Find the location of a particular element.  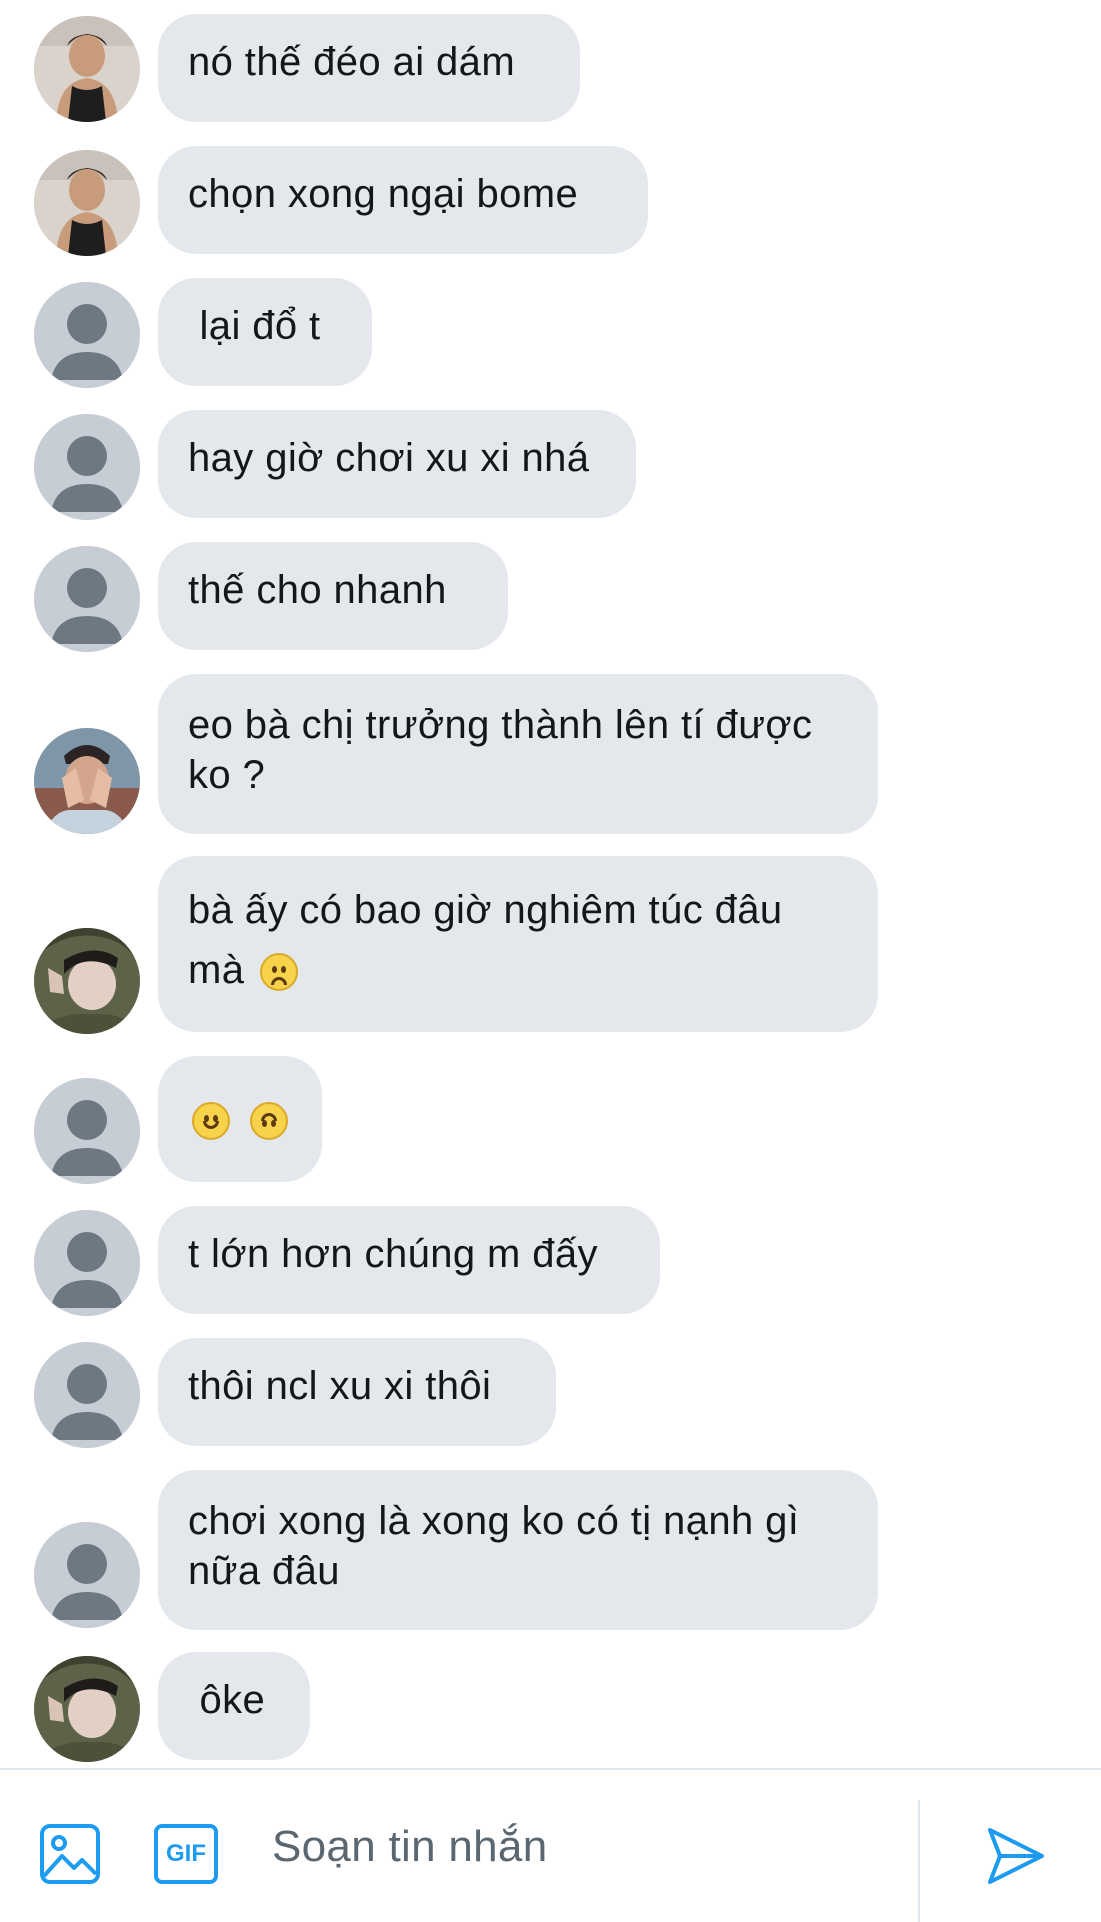

photo-hands-face-avatar is located at coordinates (87, 781).